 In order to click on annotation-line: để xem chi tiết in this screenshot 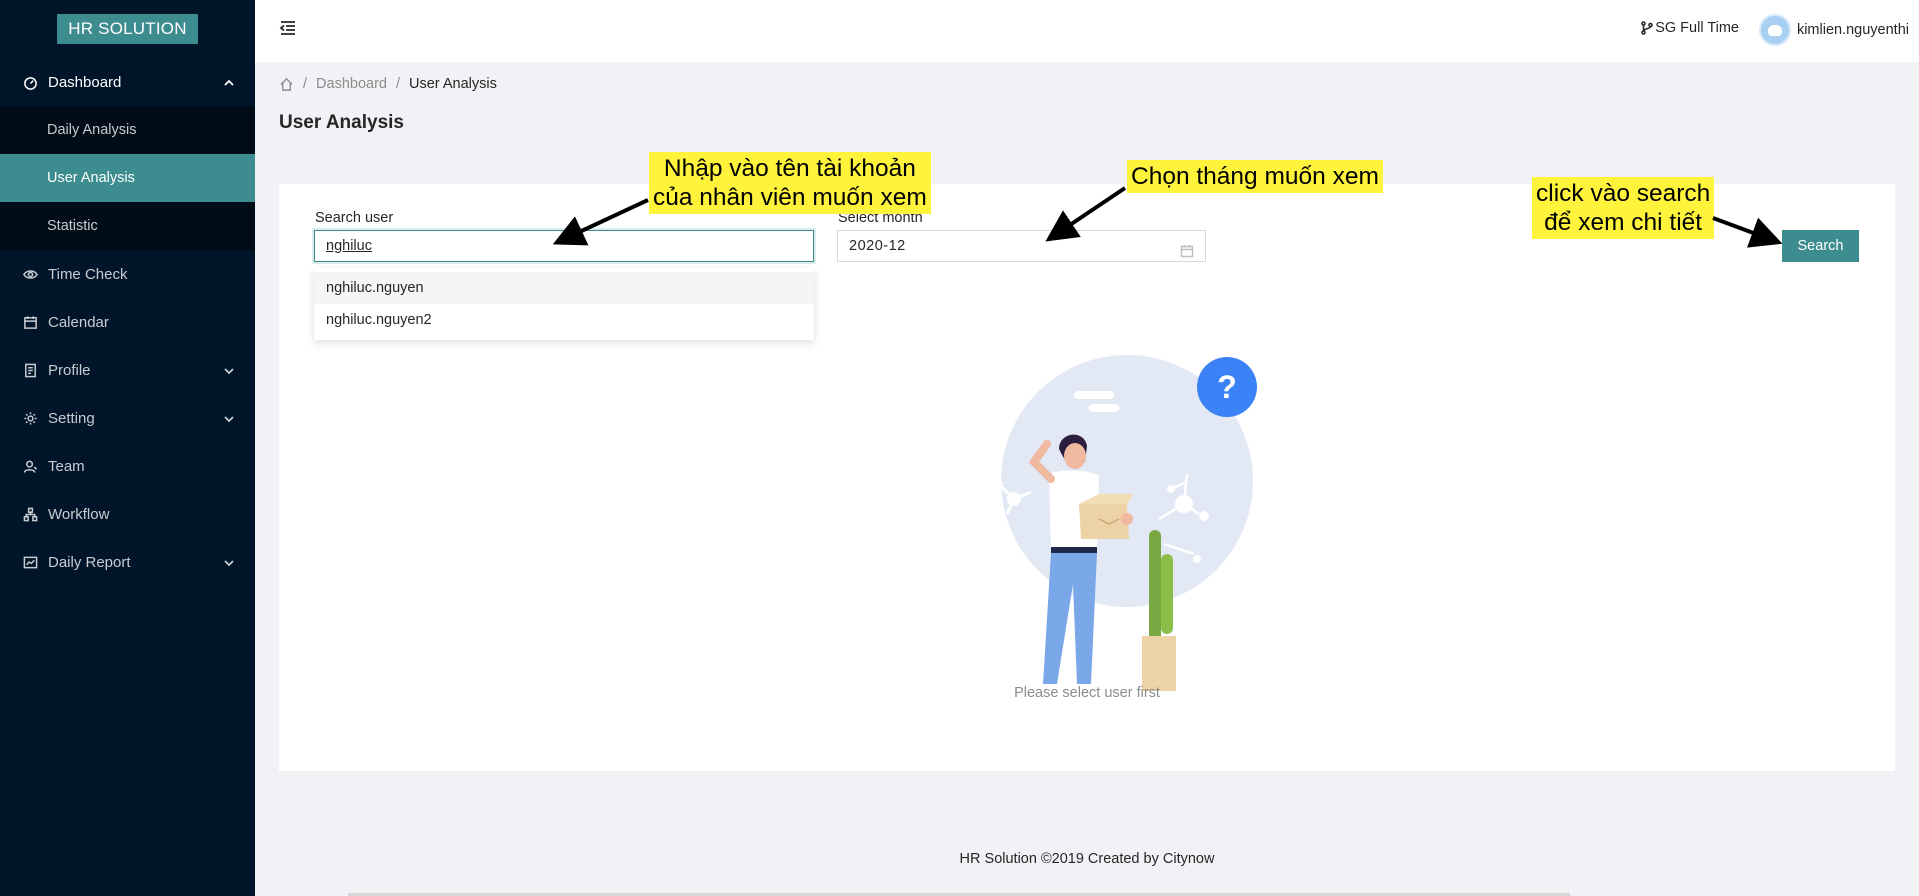, I will do `click(1623, 222)`.